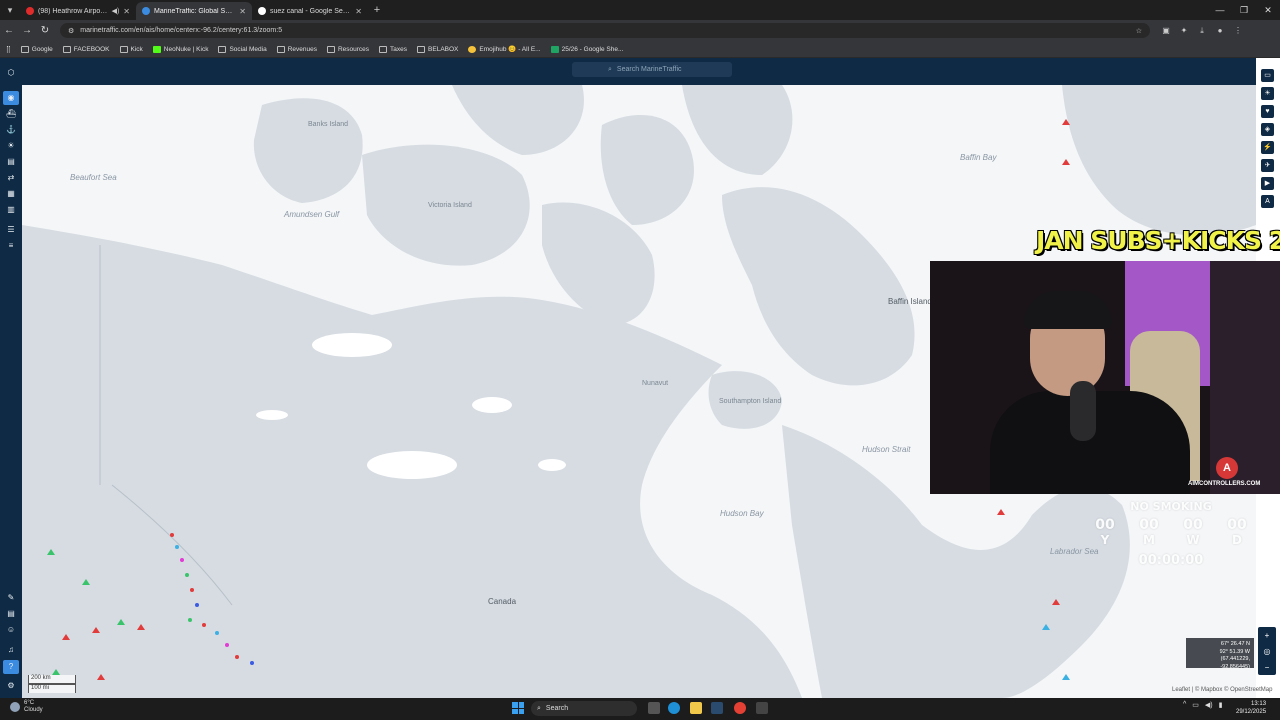  Describe the element at coordinates (740, 708) in the screenshot. I see `chrome-icon` at that location.